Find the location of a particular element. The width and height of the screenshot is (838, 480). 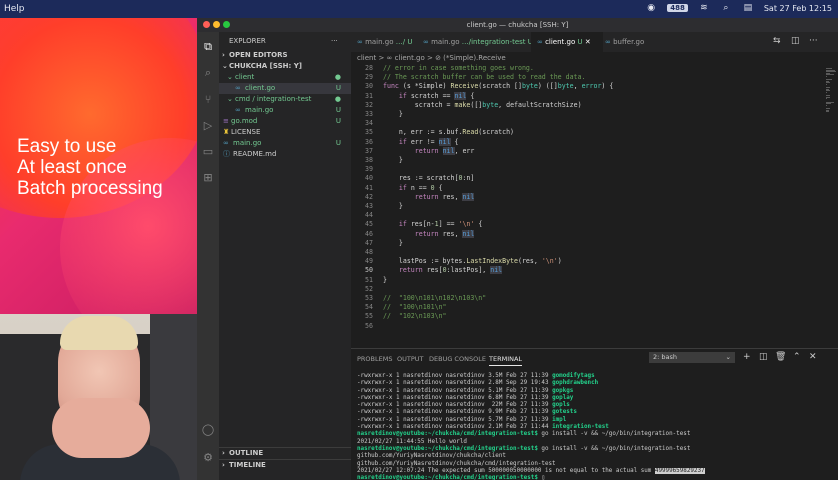

chevron-right-icon: › is located at coordinates (223, 453).